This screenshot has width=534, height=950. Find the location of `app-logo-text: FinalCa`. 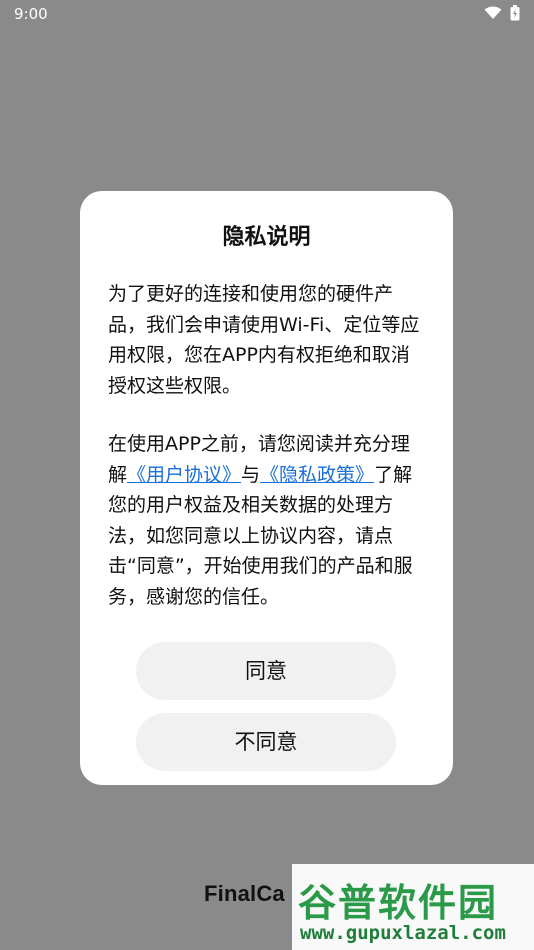

app-logo-text: FinalCa is located at coordinates (244, 893).